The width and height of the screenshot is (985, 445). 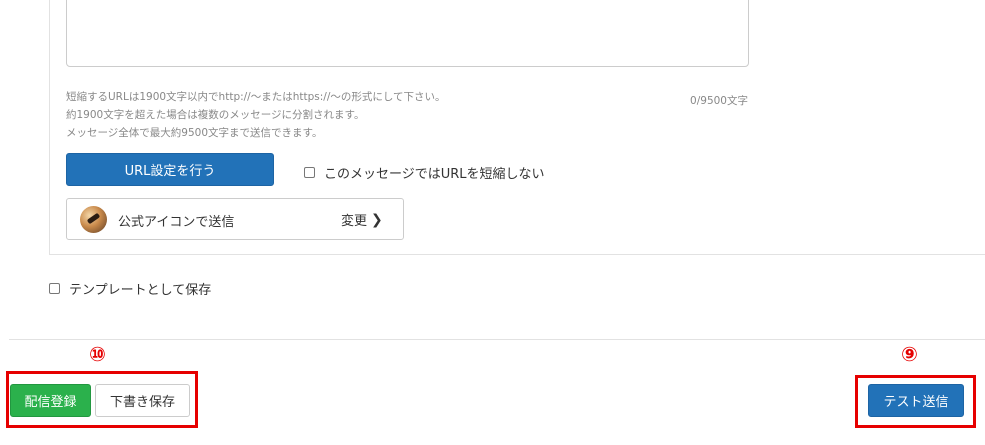 I want to click on change-sender-button: 変更 ❯, so click(x=362, y=220).